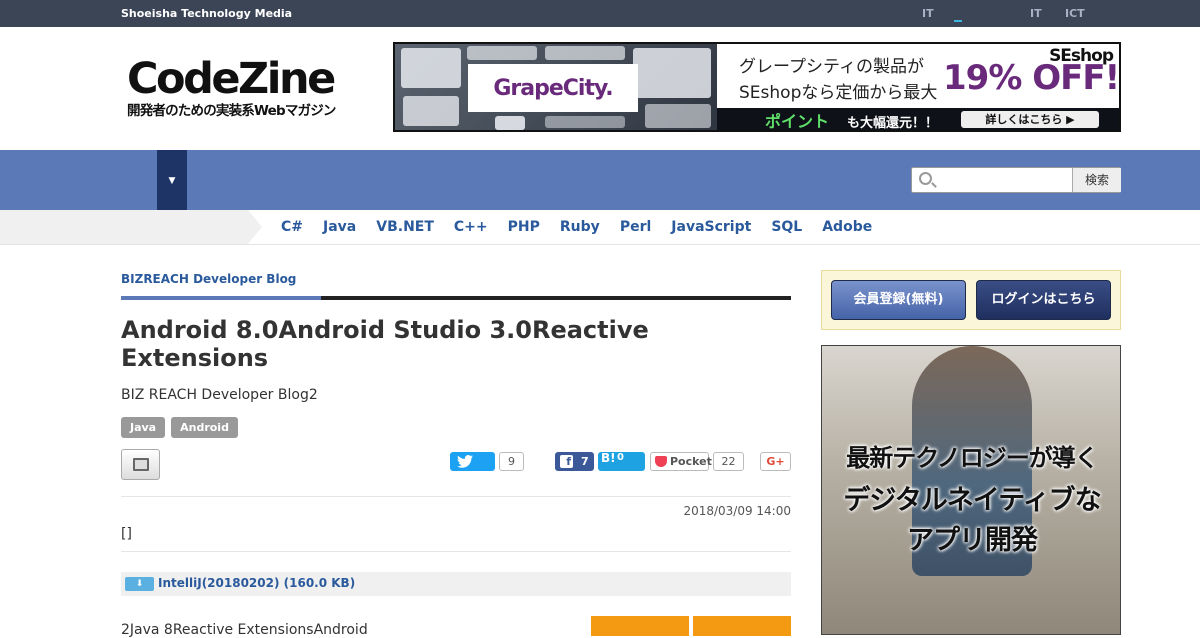  Describe the element at coordinates (620, 457) in the screenshot. I see `hatena-count: 0` at that location.